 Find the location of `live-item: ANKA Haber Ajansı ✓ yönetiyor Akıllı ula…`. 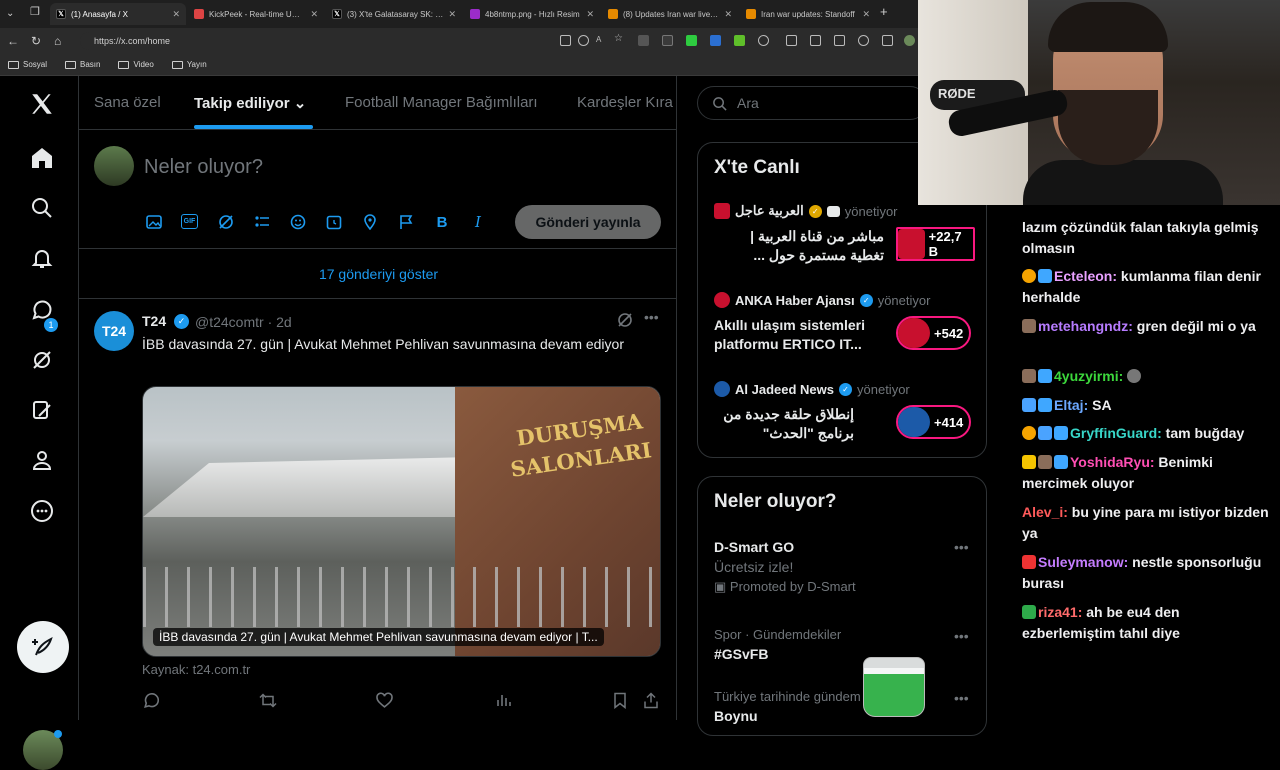

live-item: ANKA Haber Ajansı ✓ yönetiyor Akıllı ula… is located at coordinates (844, 322).